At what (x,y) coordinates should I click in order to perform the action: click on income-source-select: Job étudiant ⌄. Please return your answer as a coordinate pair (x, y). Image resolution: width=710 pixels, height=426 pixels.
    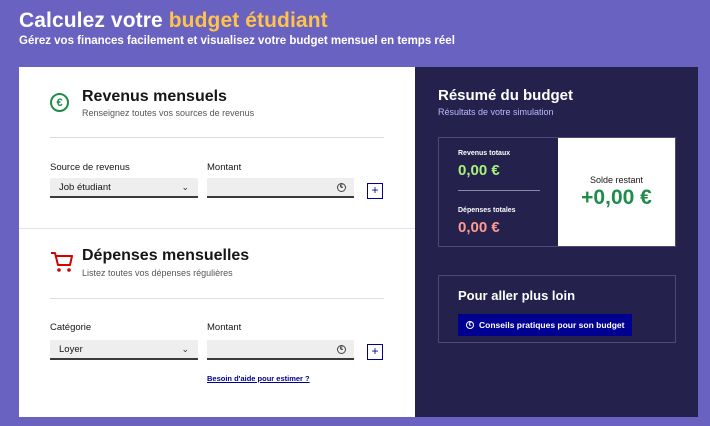
    Looking at the image, I should click on (124, 188).